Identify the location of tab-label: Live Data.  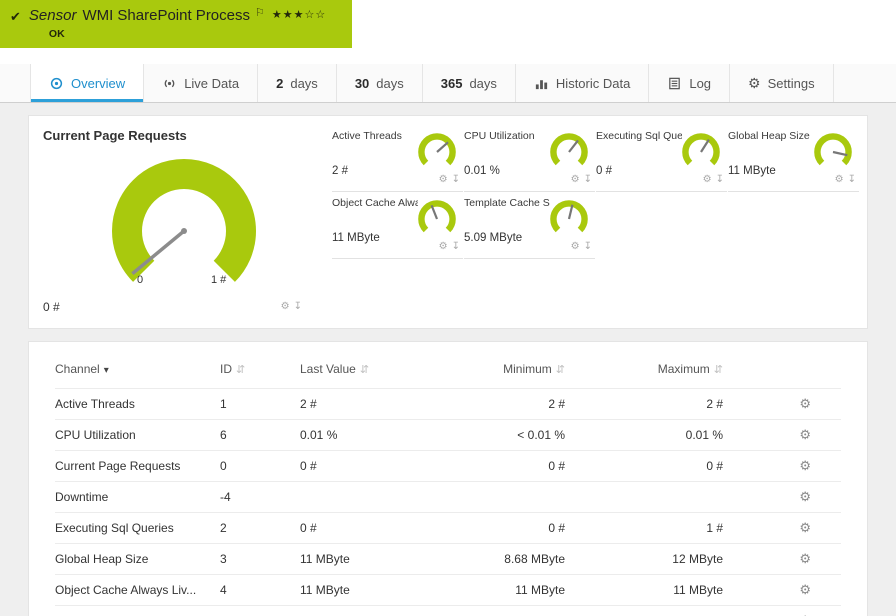
(212, 83).